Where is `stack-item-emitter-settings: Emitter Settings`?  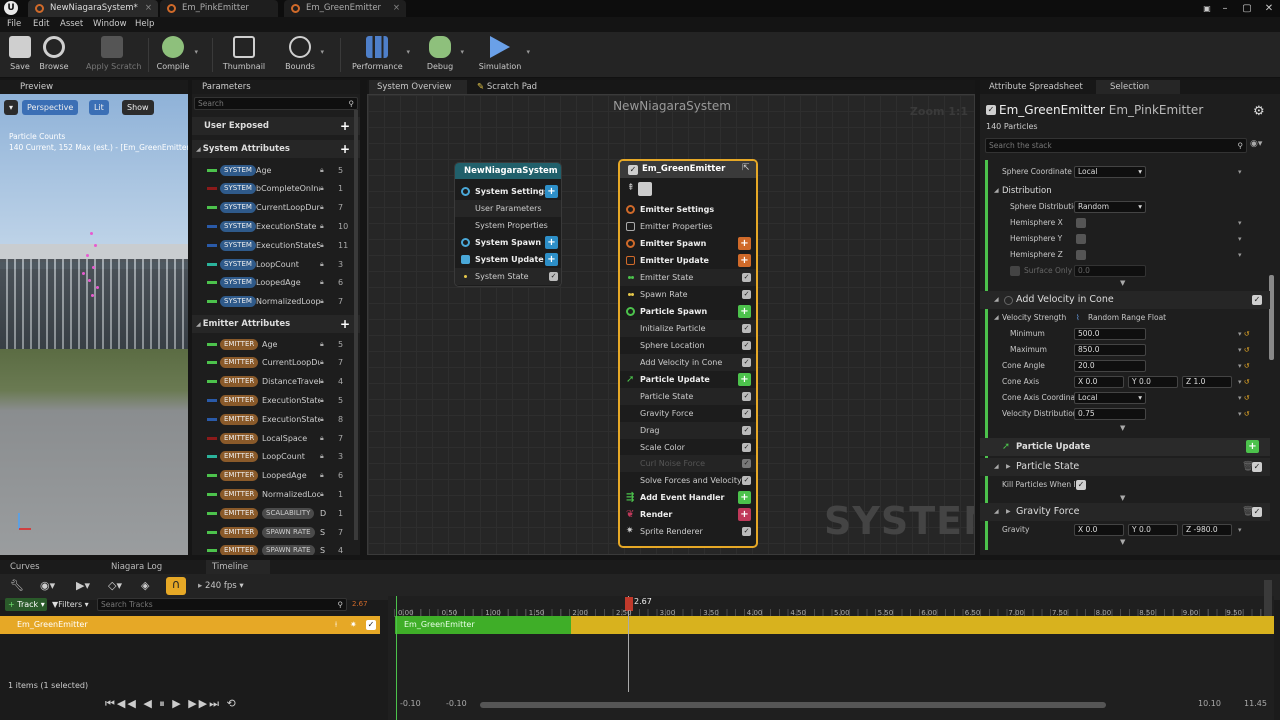 stack-item-emitter-settings: Emitter Settings is located at coordinates (688, 209).